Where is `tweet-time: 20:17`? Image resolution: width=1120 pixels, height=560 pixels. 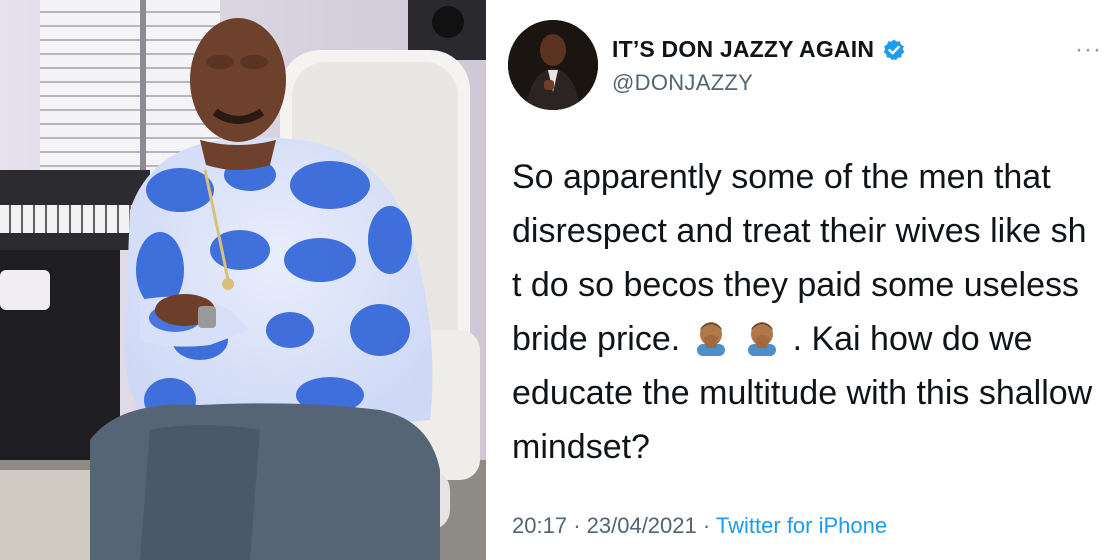 tweet-time: 20:17 is located at coordinates (539, 525).